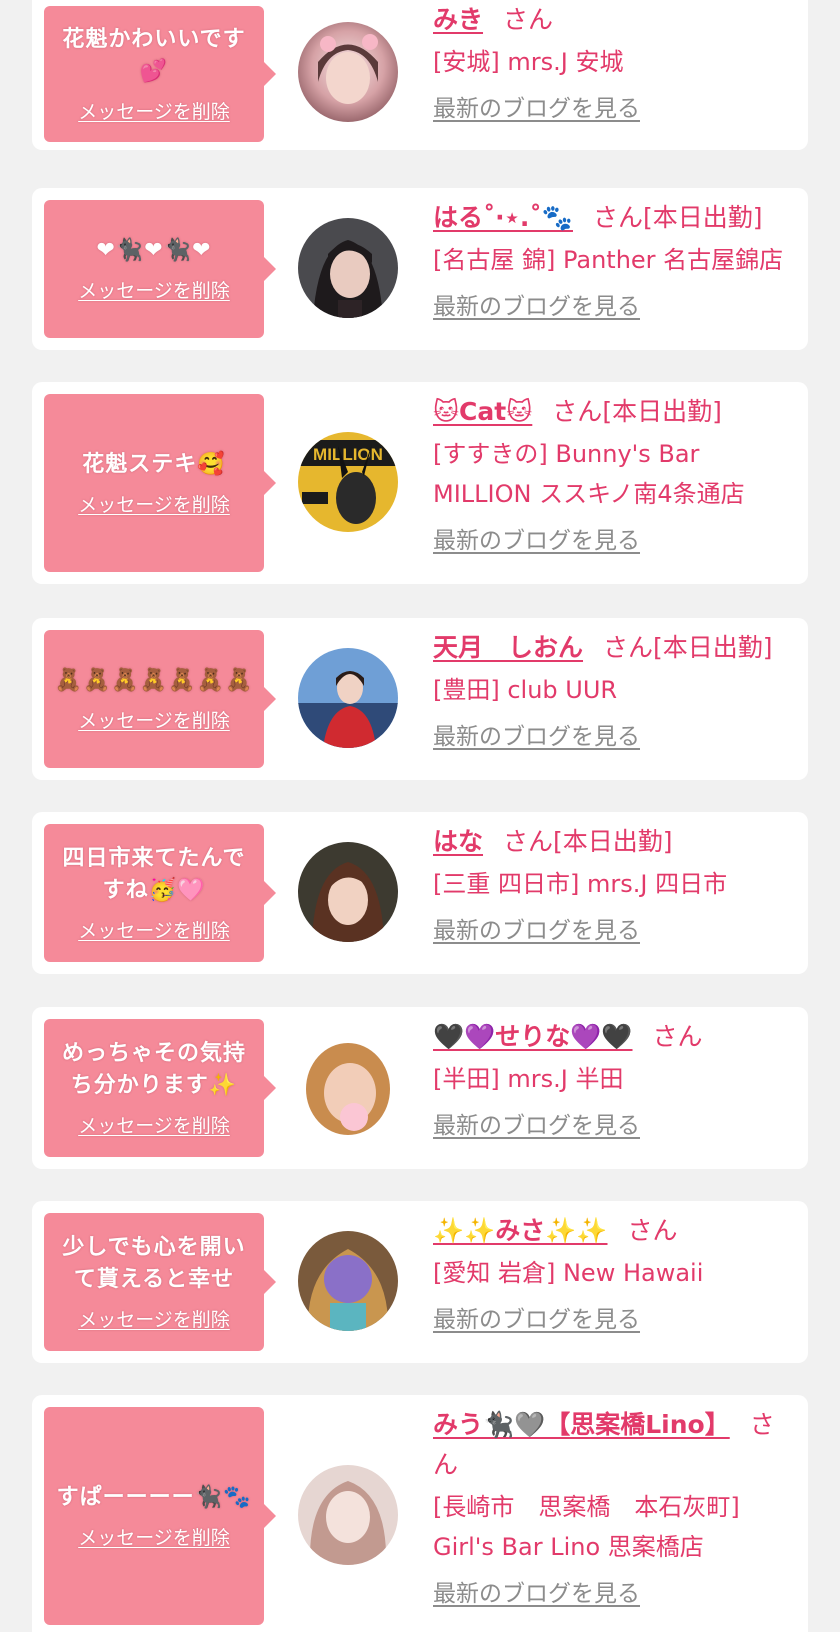 The width and height of the screenshot is (840, 1632). What do you see at coordinates (160, 269) in the screenshot?
I see `message-bubble: ❤🐈‍⬛❤🐈‍⬛❤ メッセージを削除` at bounding box center [160, 269].